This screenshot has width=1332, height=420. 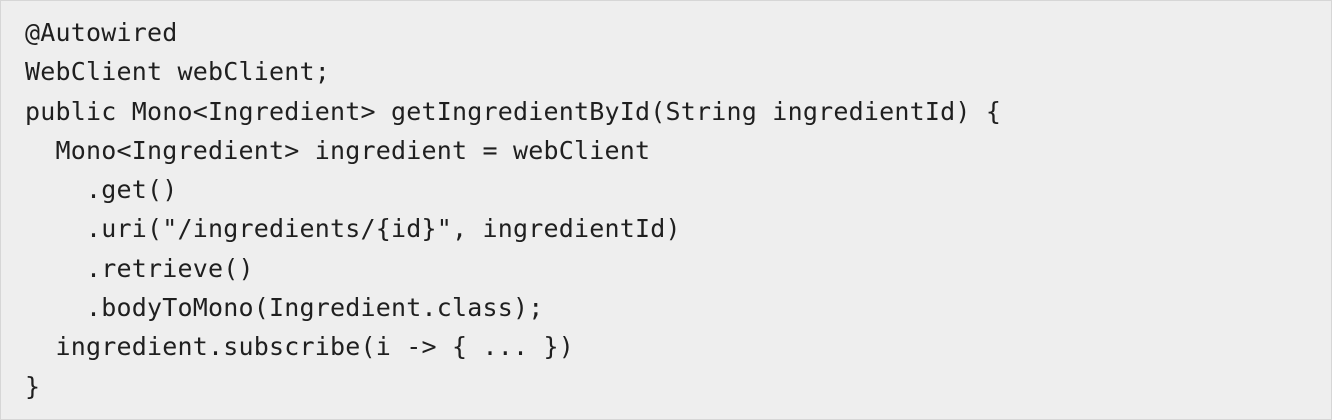 I want to click on code-line-8: .bodyToMono(Ingredient.class);, so click(x=284, y=308).